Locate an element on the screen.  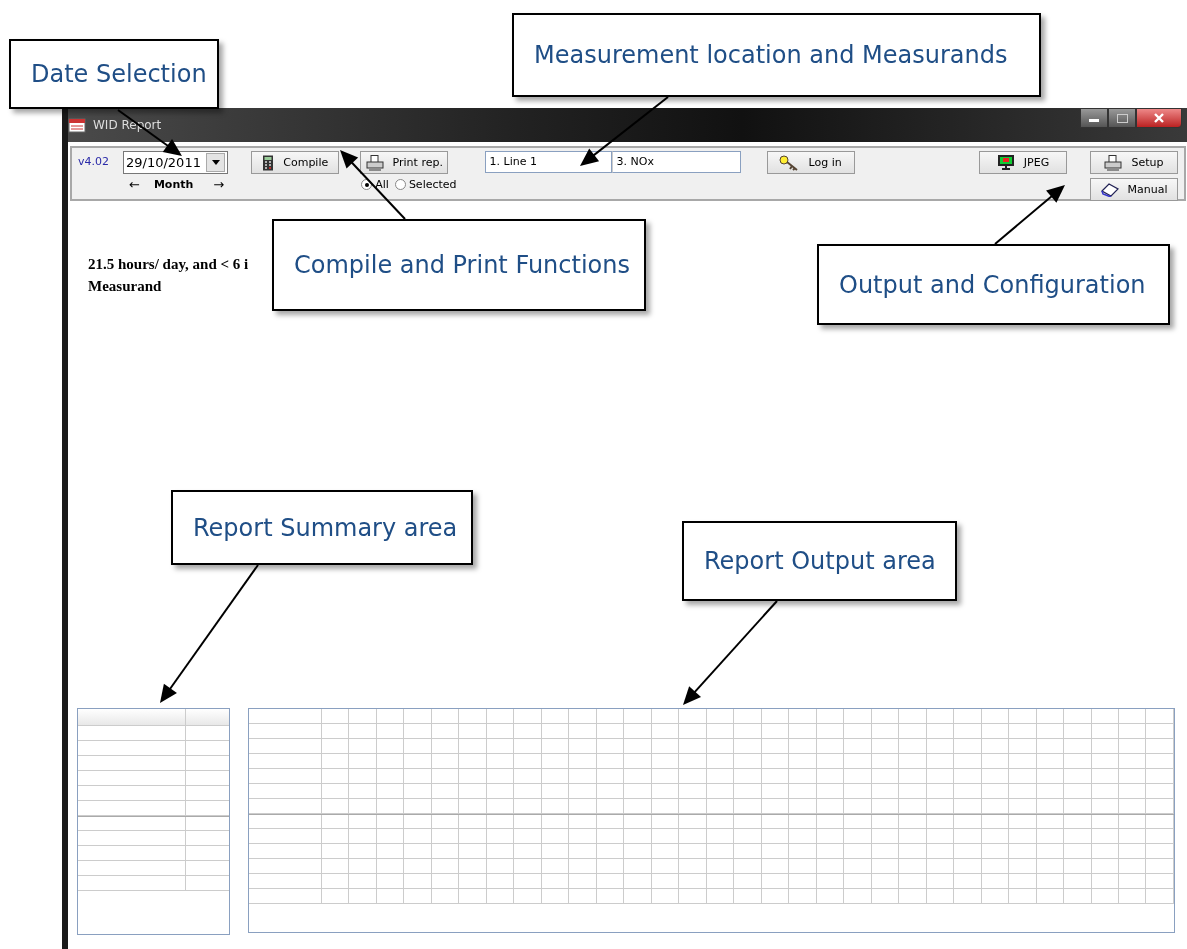
window-title: WID Report is located at coordinates (127, 125).